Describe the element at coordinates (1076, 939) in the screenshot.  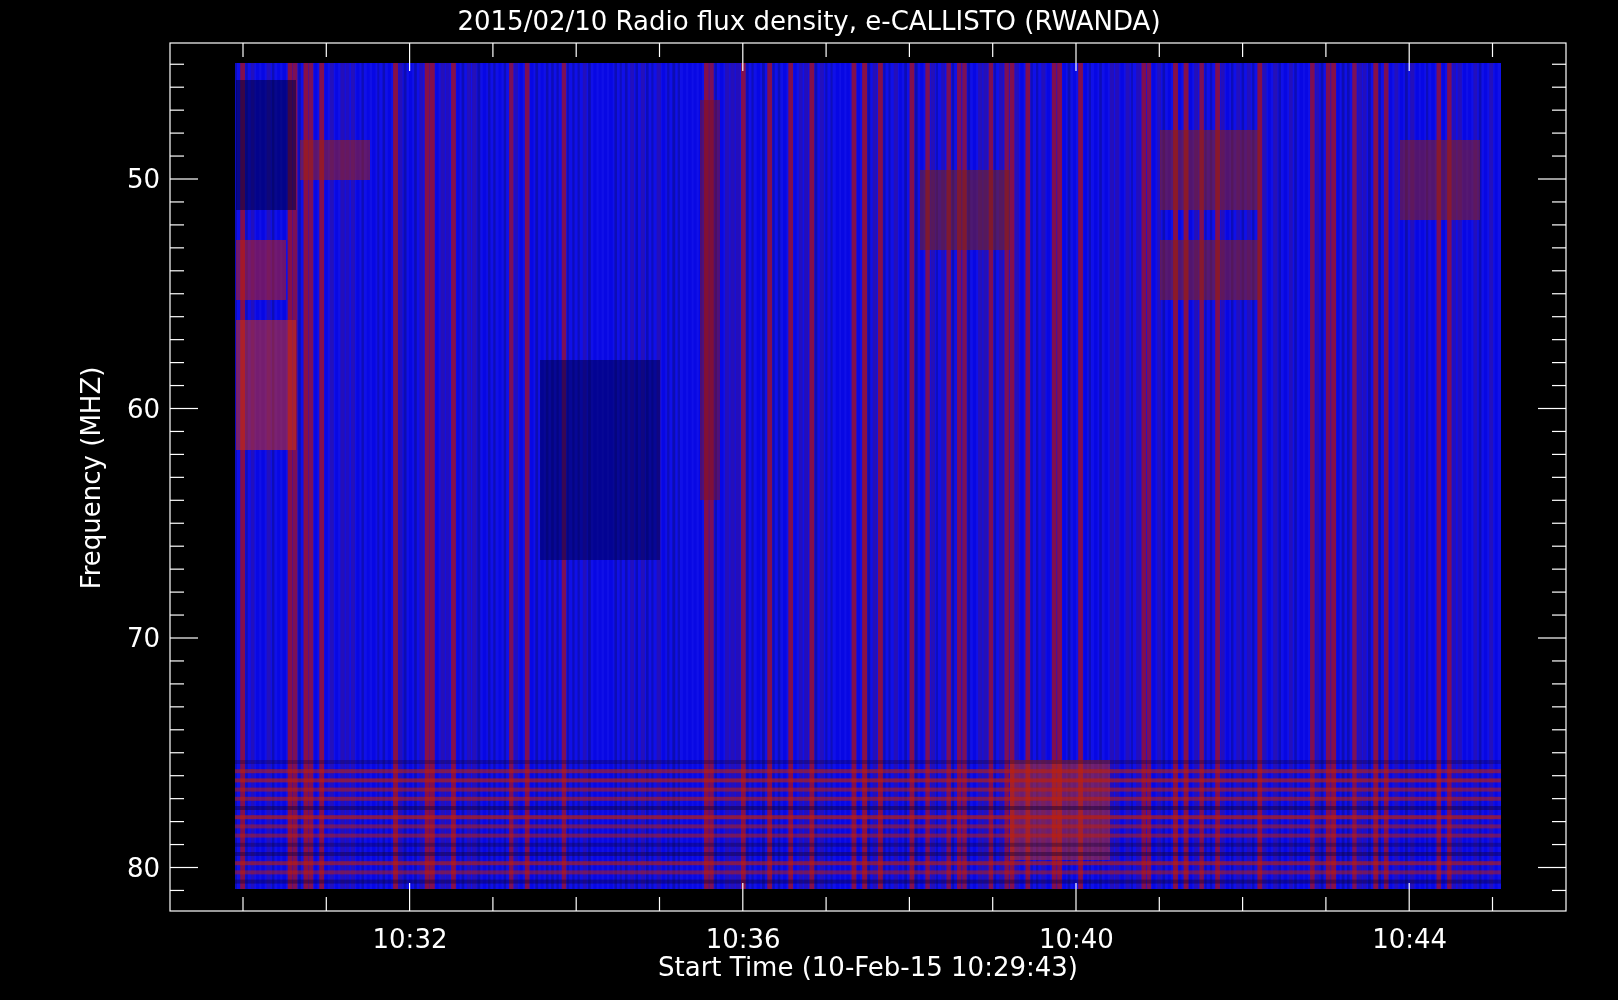
I see `x-tick-label: 10:40` at that location.